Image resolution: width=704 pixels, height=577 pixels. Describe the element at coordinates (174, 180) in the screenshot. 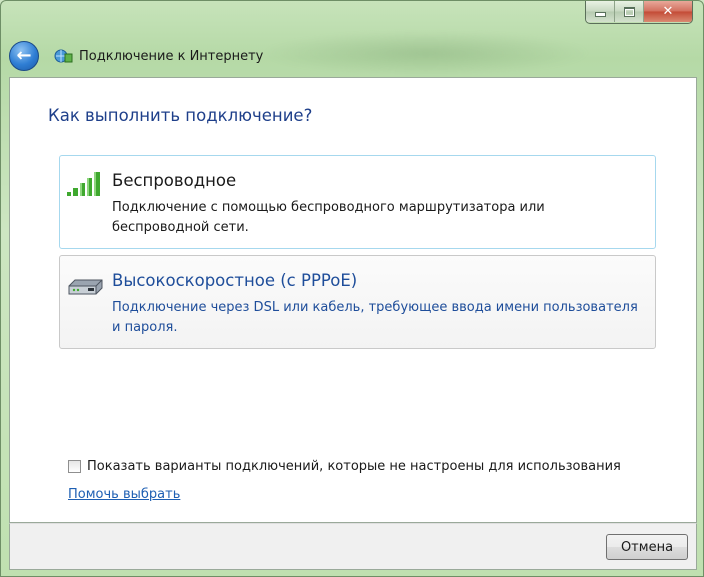

I see `option-wireless-title: Беспроводное` at that location.